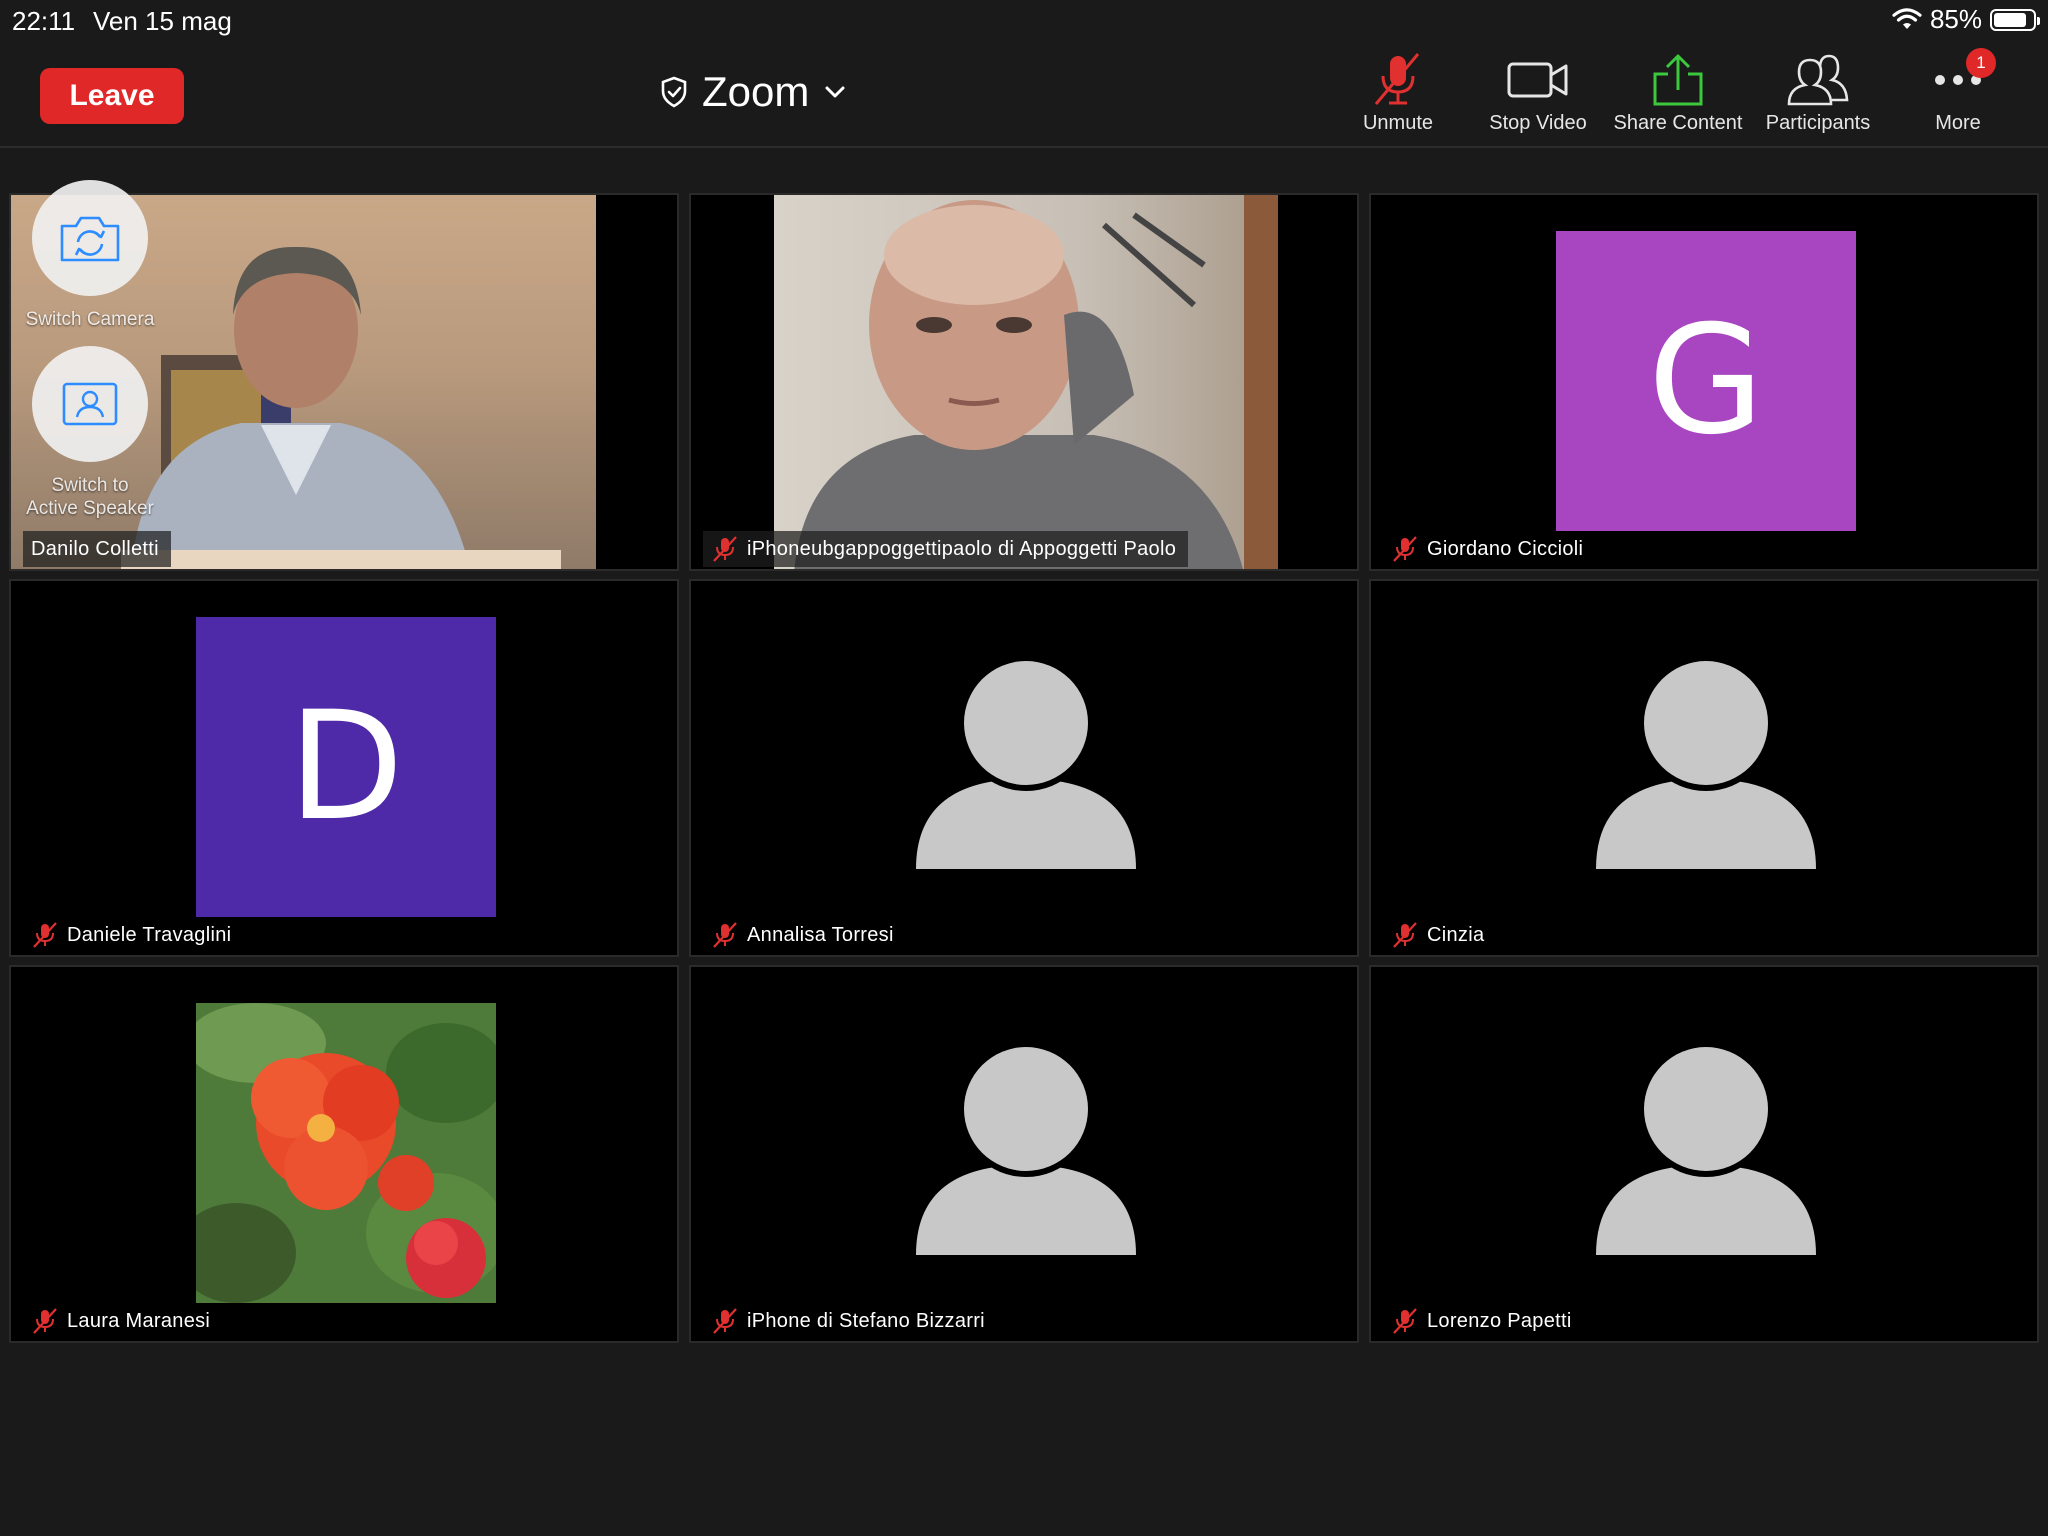  I want to click on status-bar: 22:11 Ven 15 mag 85%, so click(1024, 20).